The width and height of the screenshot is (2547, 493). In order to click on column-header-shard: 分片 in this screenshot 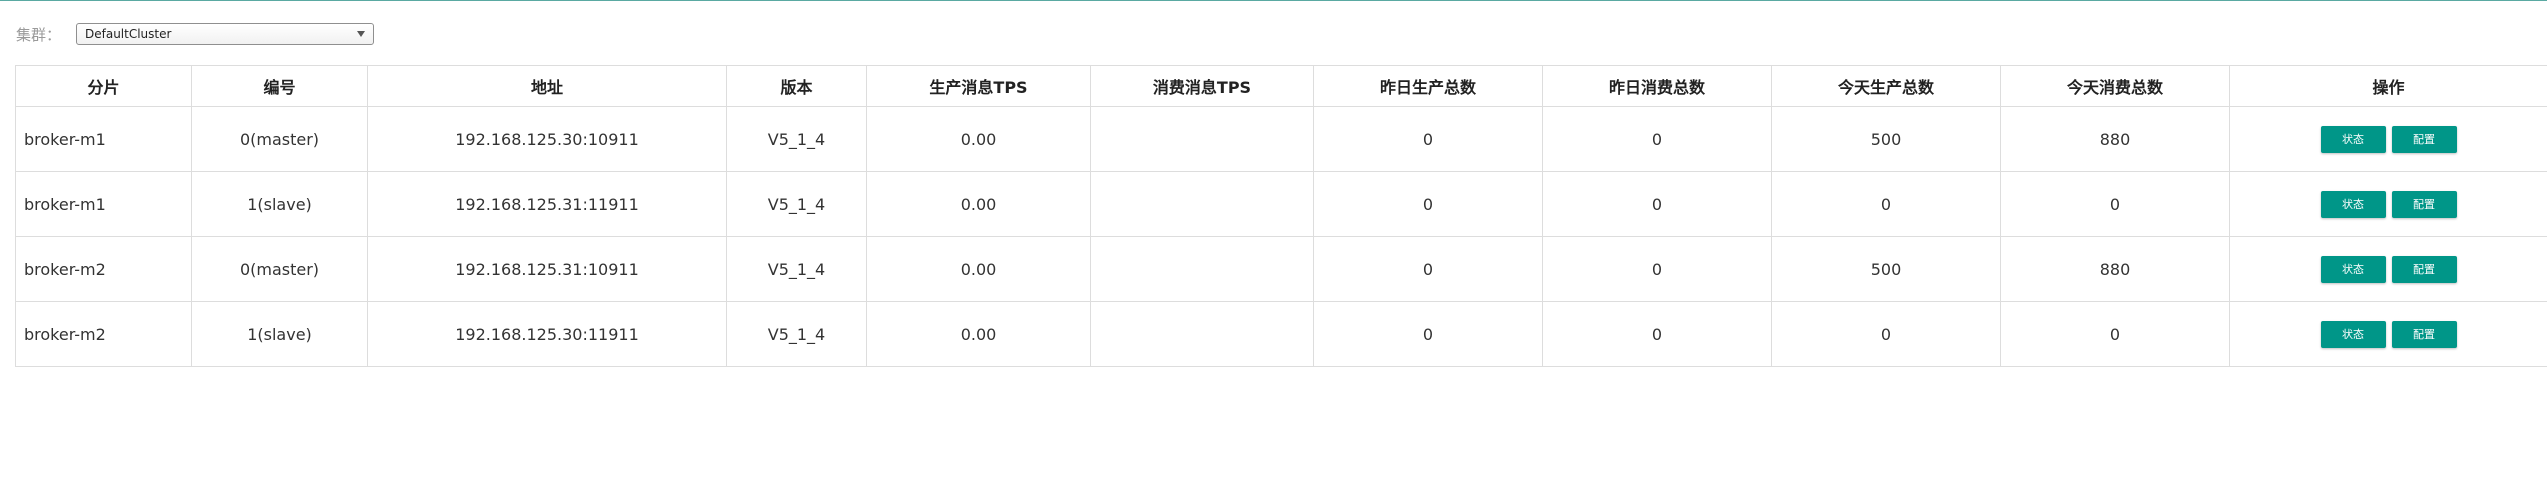, I will do `click(103, 86)`.